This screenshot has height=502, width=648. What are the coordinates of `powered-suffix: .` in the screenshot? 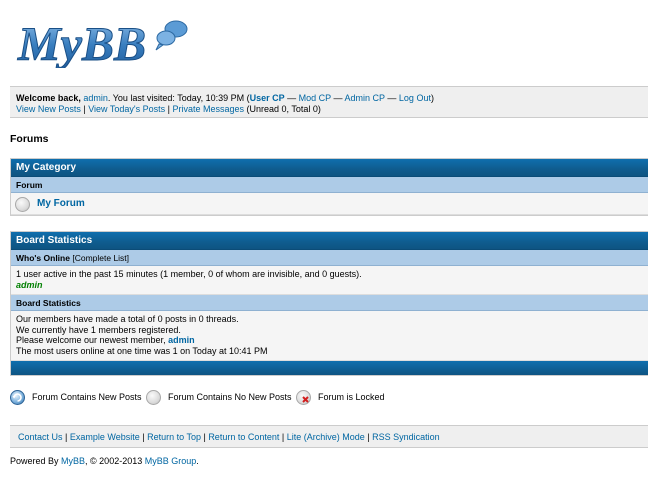 It's located at (197, 461).